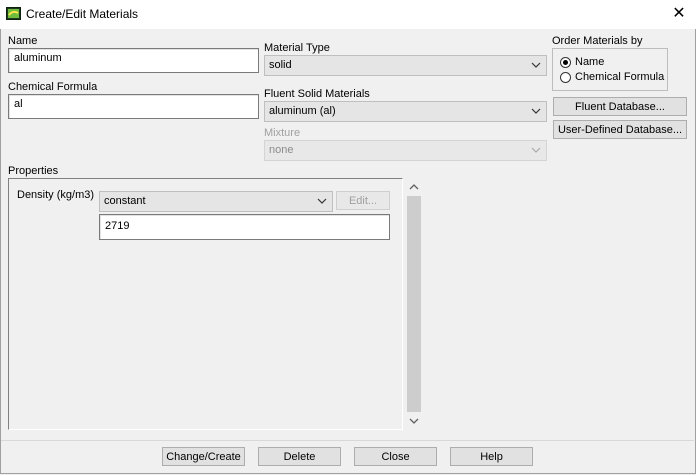 This screenshot has height=475, width=696. Describe the element at coordinates (280, 65) in the screenshot. I see `material-type-value: solid` at that location.